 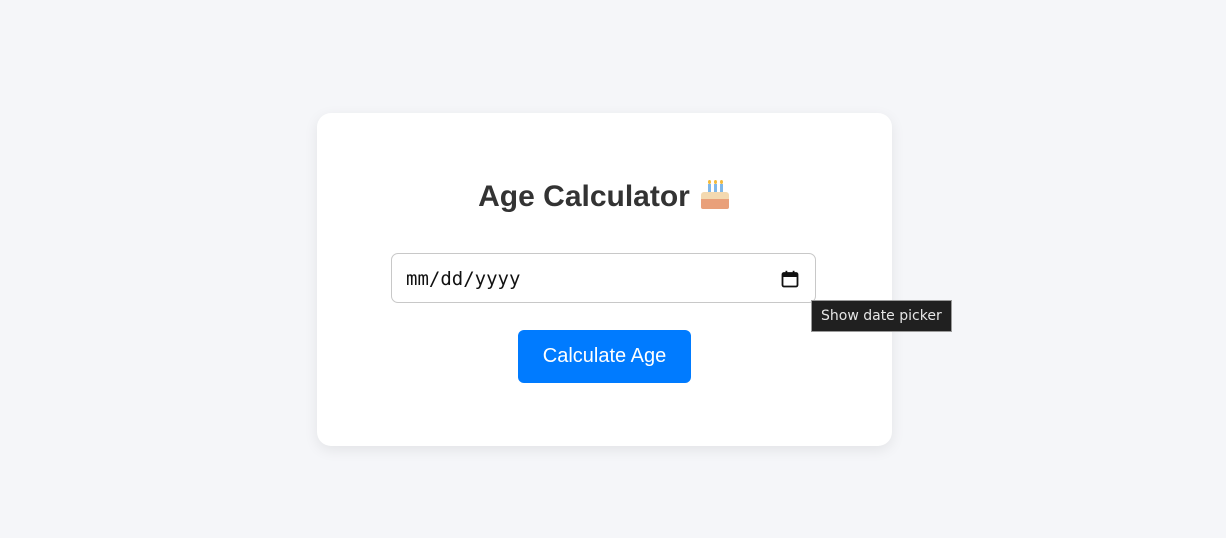 I want to click on birthdate-placeholder: mm/dd/yyyy, so click(x=463, y=279).